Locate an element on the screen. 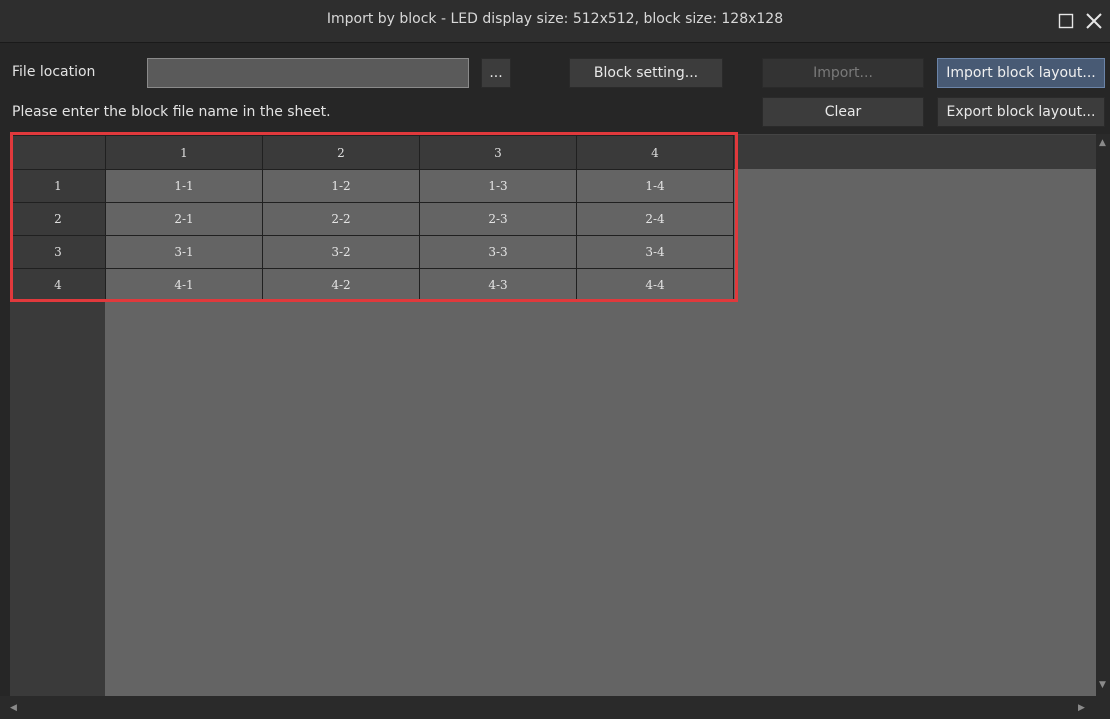 The image size is (1110, 719). maximize-icon is located at coordinates (1066, 21).